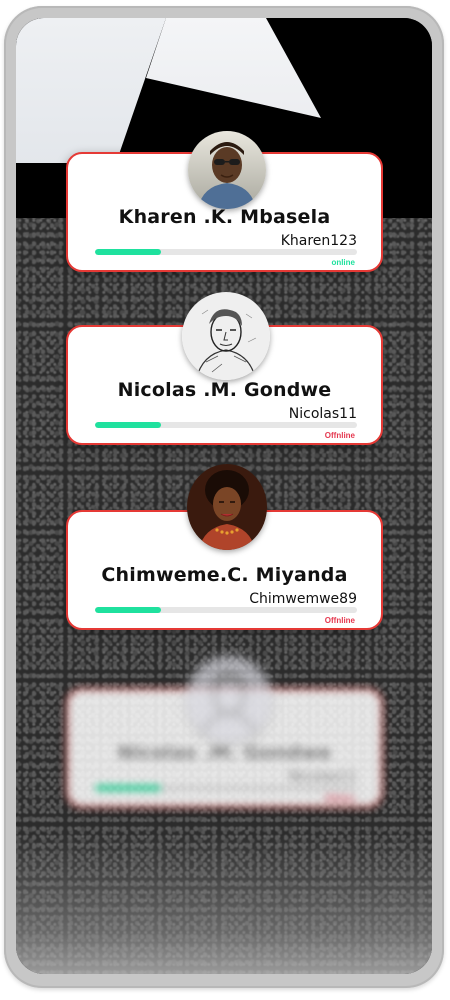  I want to click on user-handle: Kharen123, so click(318, 241).